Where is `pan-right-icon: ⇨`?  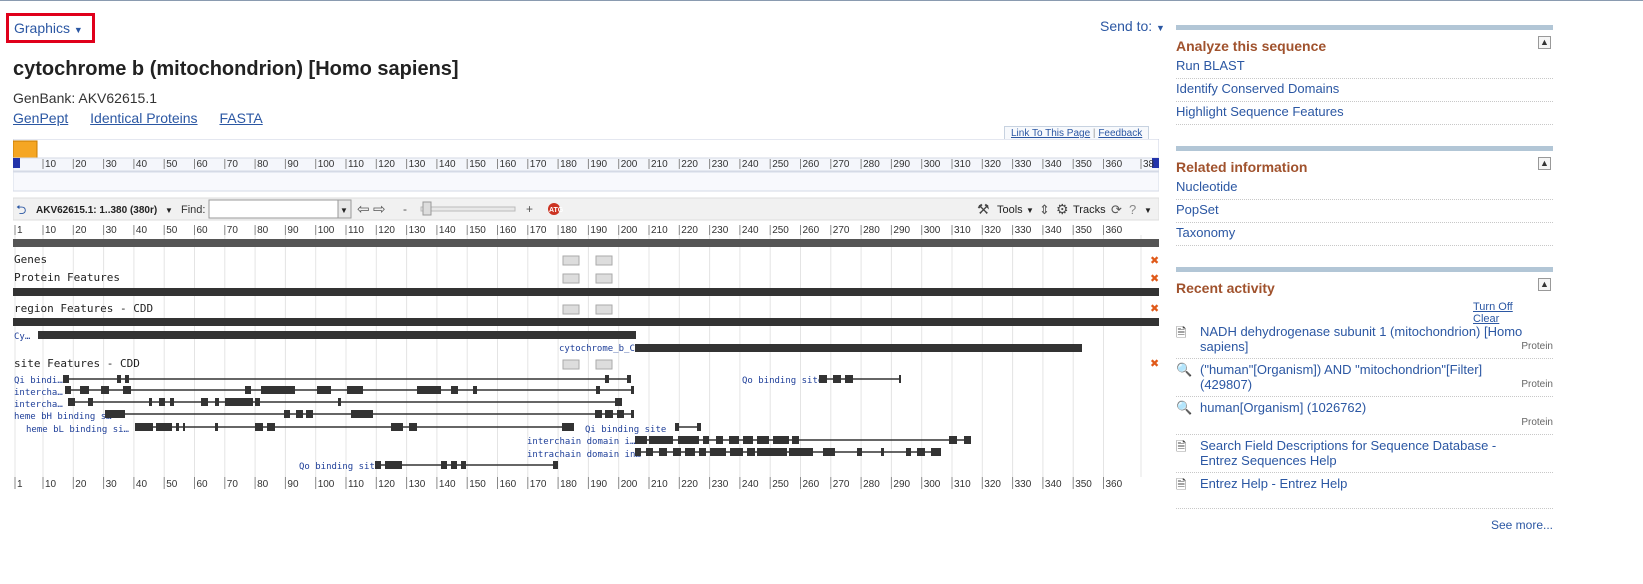
pan-right-icon: ⇨ is located at coordinates (379, 209).